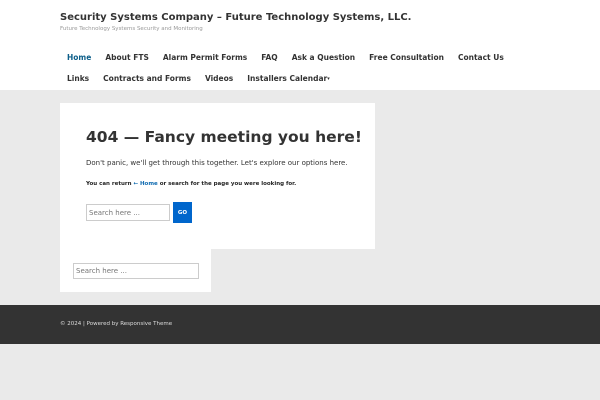 This screenshot has width=600, height=400. Describe the element at coordinates (224, 137) in the screenshot. I see `page-title: 404 — Fancy meeting you here!` at that location.